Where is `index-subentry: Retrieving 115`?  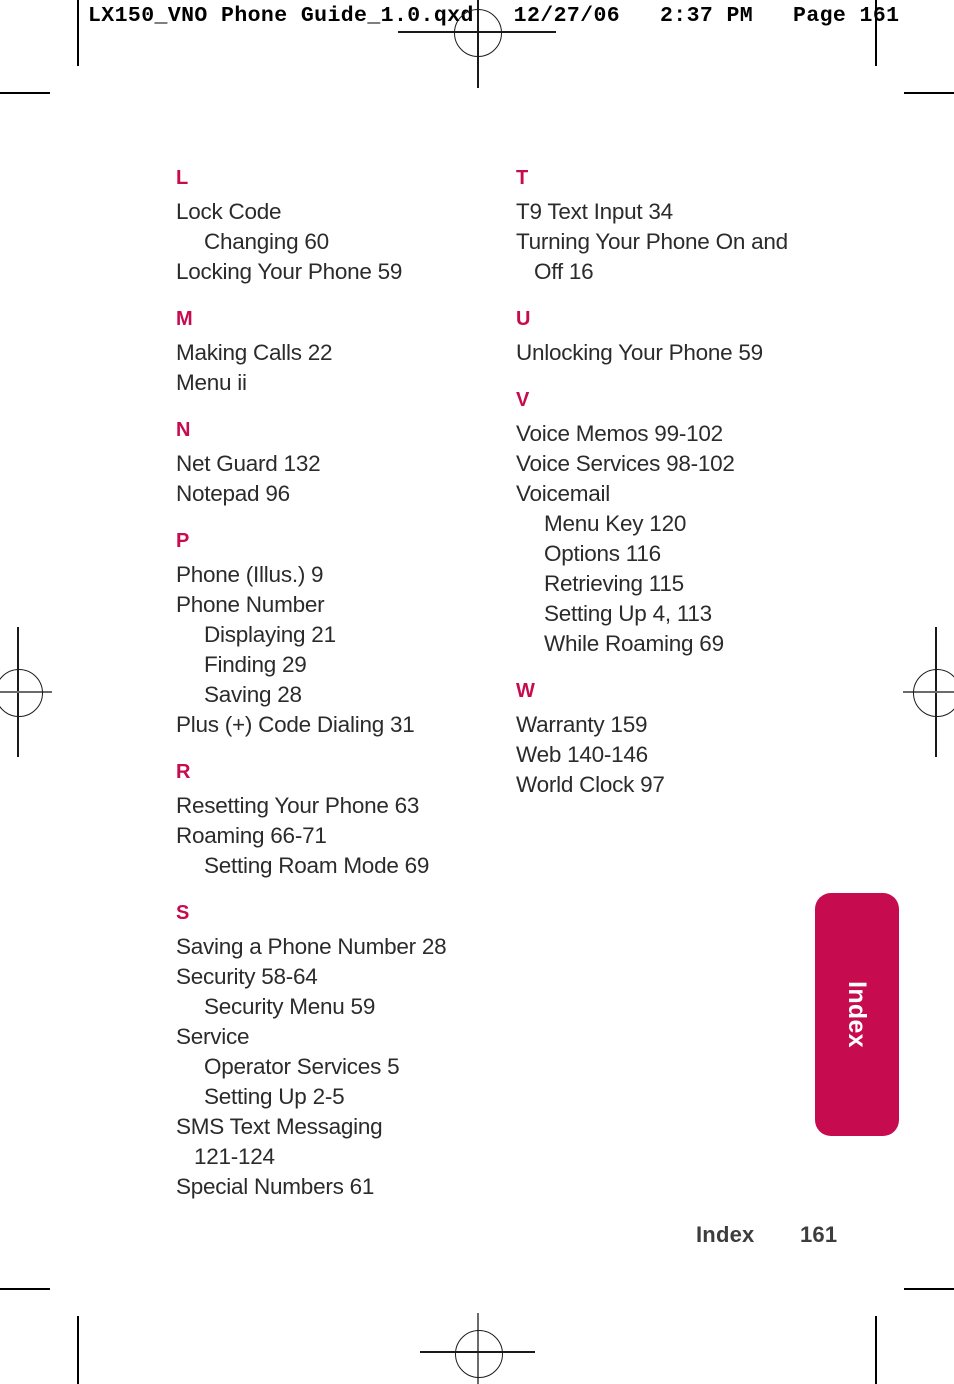
index-subentry: Retrieving 115 is located at coordinates (614, 583).